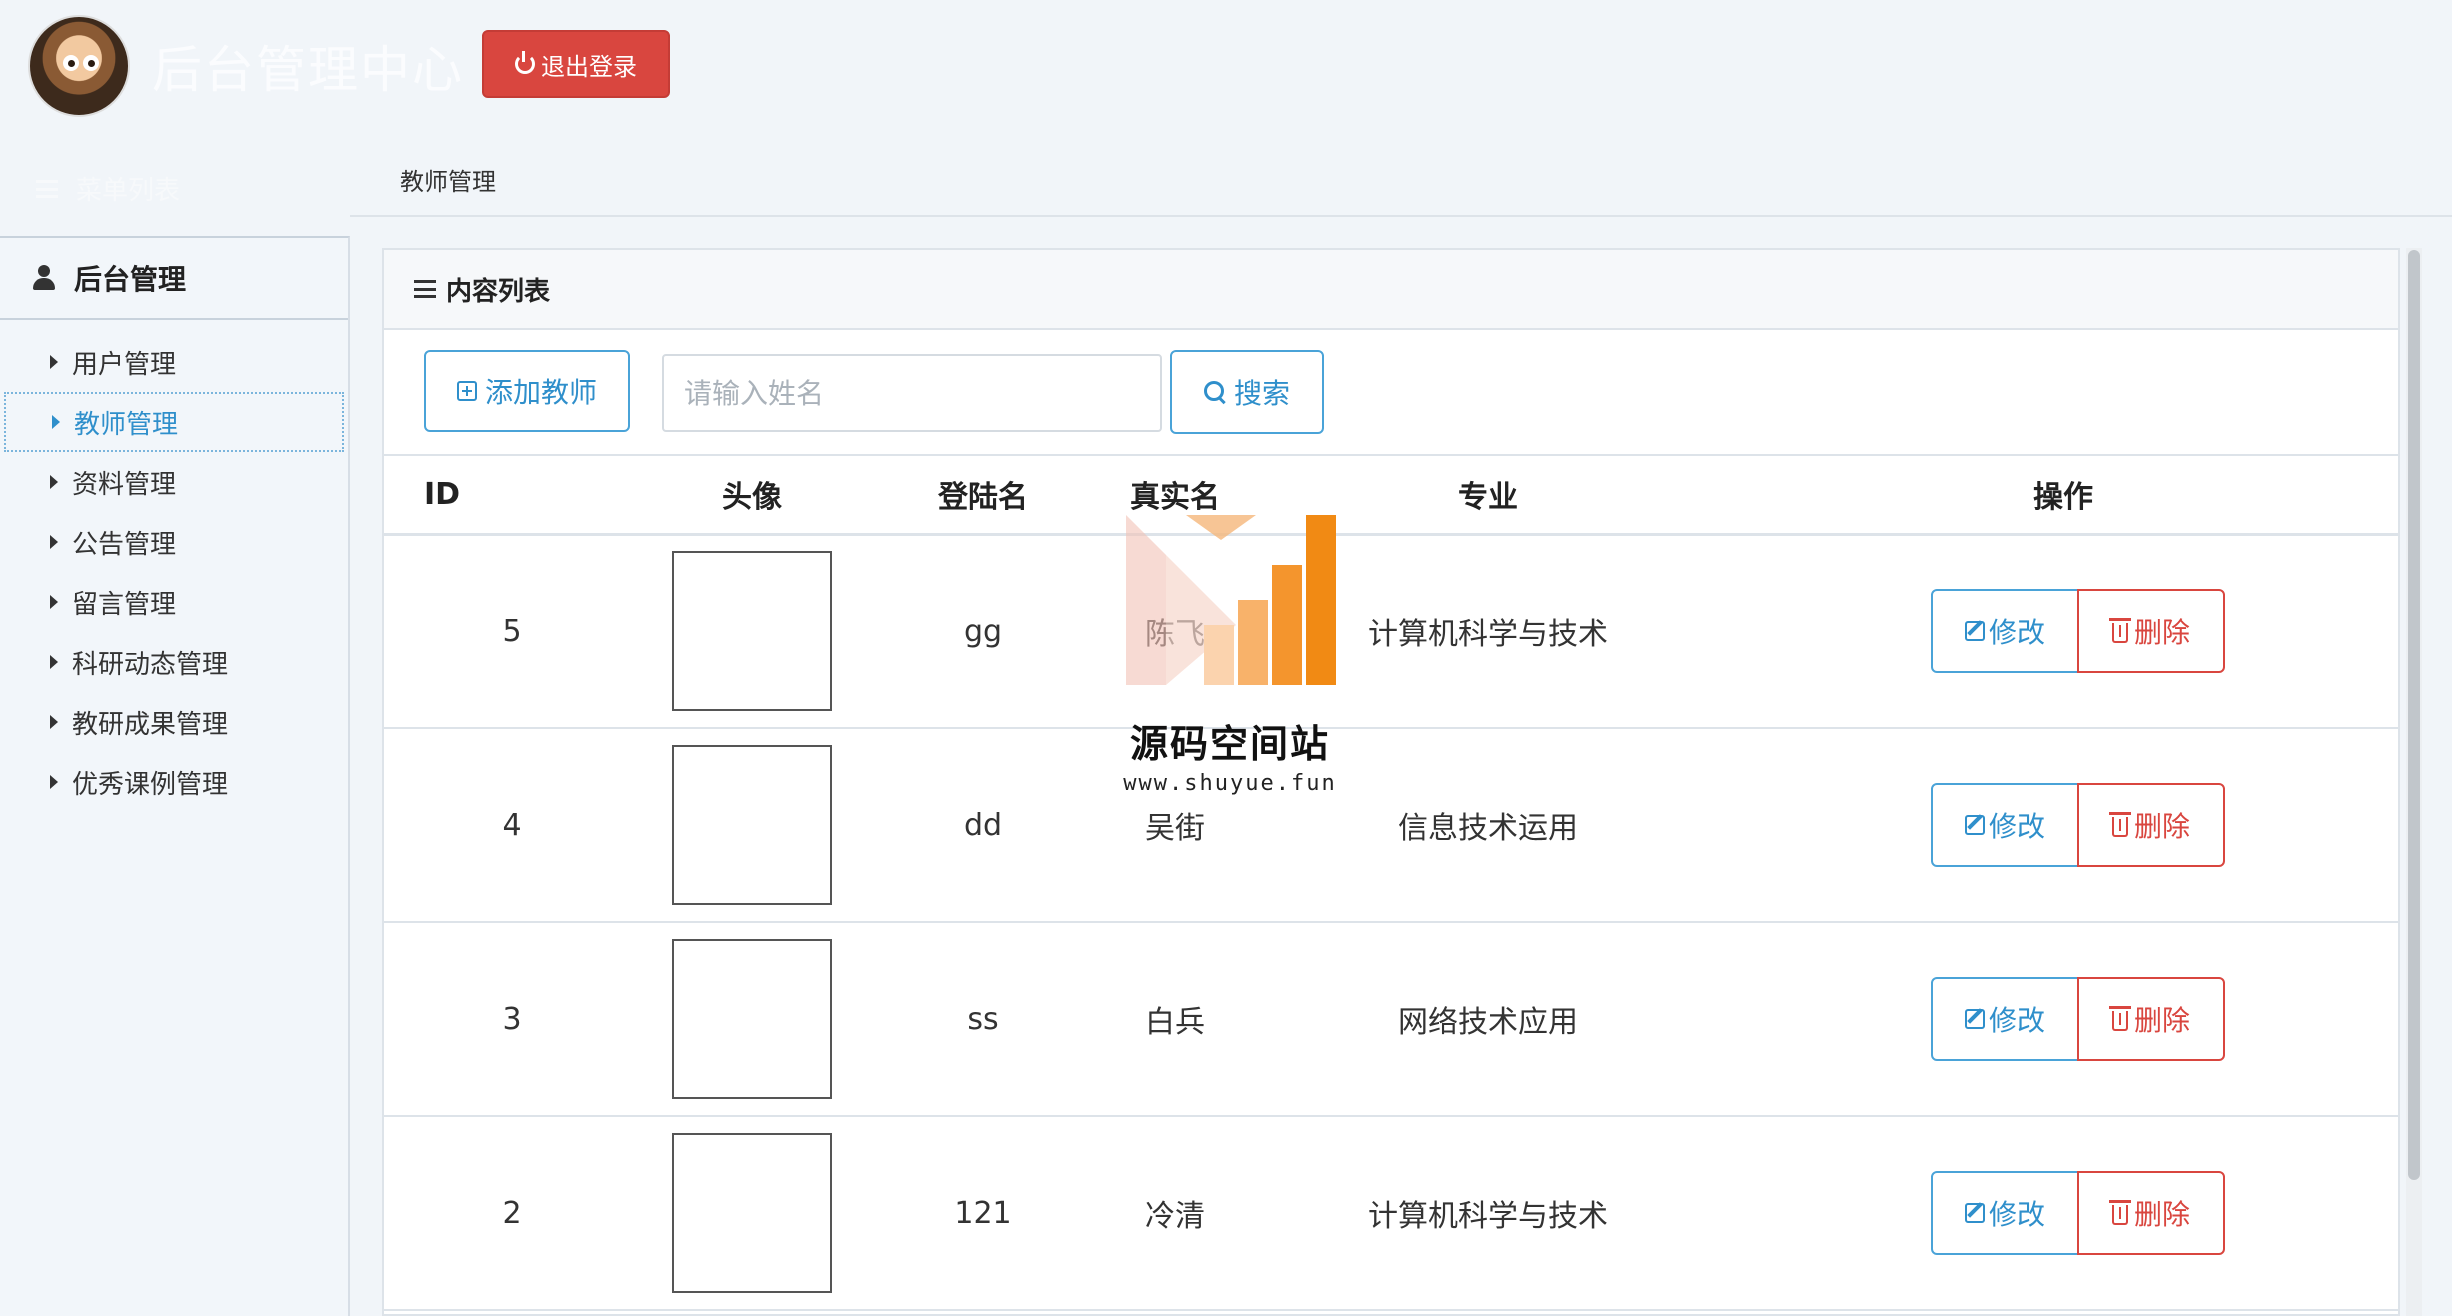 The width and height of the screenshot is (2452, 1316). Describe the element at coordinates (1261, 393) in the screenshot. I see `search-label: 搜索` at that location.